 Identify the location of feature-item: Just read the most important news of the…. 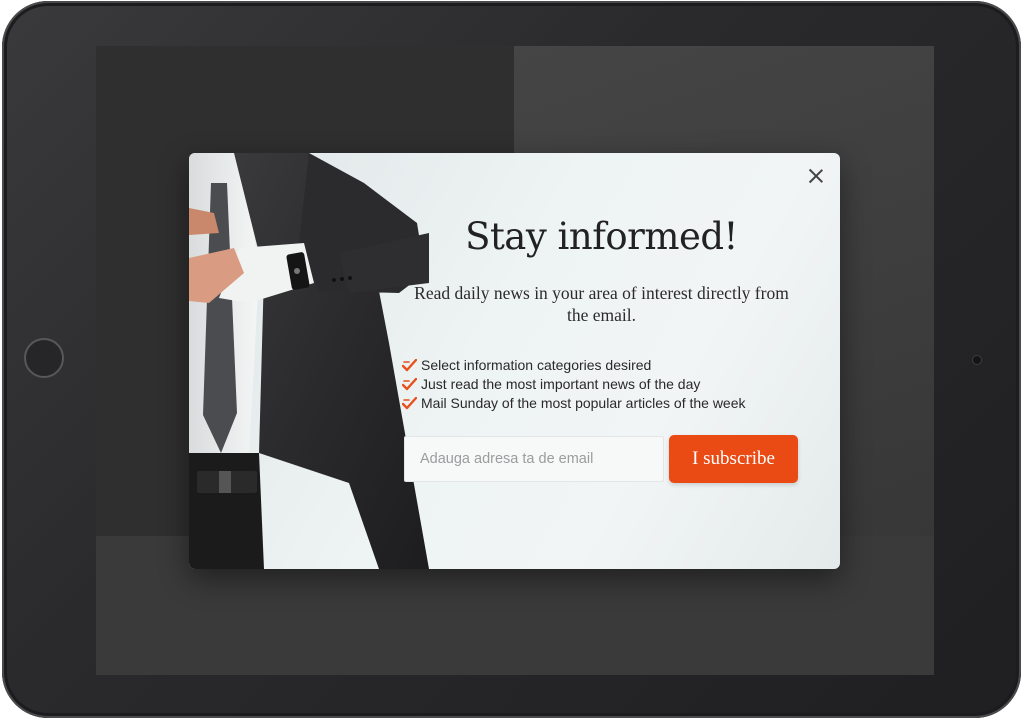
(574, 384).